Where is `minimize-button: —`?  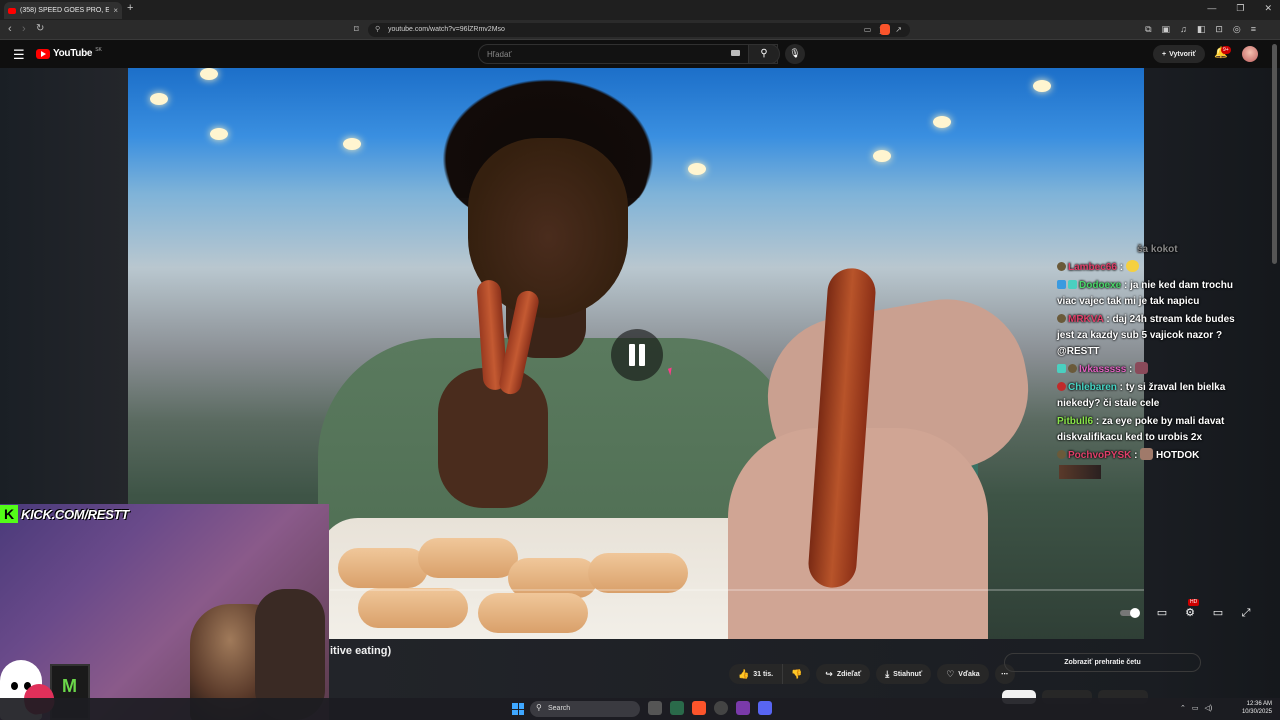 minimize-button: — is located at coordinates (1211, 8).